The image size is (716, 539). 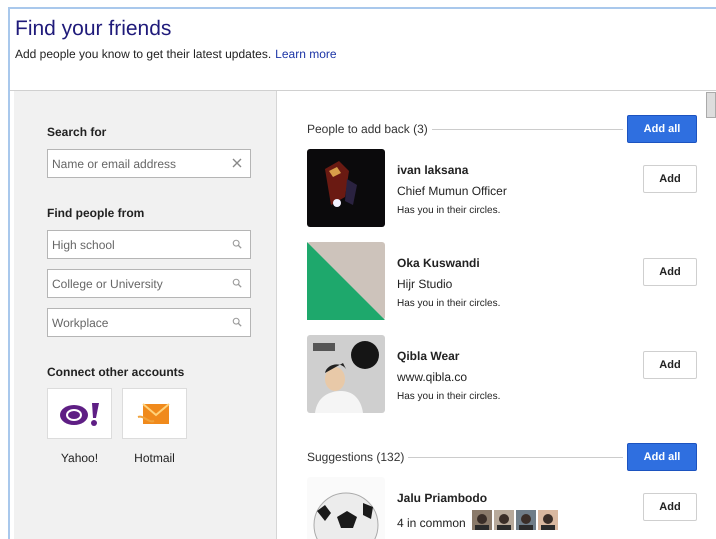 I want to click on person-name: Jalu Priambodo, so click(x=442, y=498).